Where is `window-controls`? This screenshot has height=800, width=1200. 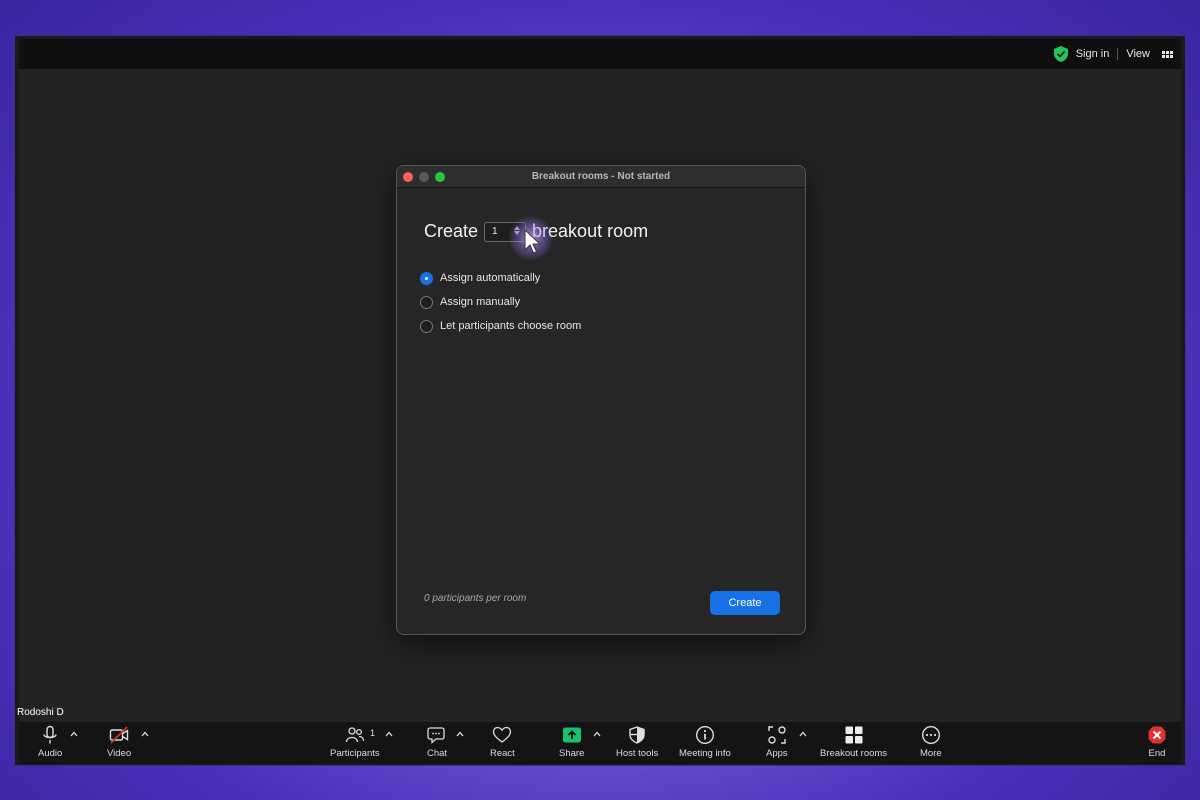 window-controls is located at coordinates (424, 177).